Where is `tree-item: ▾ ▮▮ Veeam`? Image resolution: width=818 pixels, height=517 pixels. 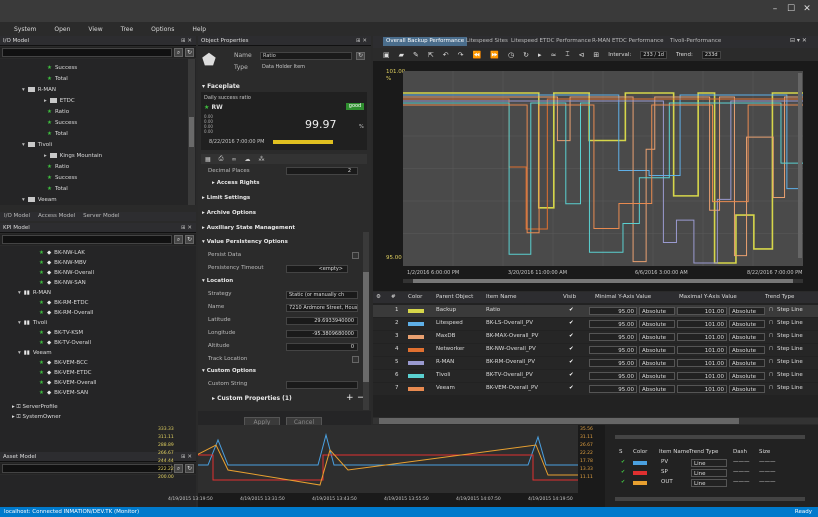
tree-item: ▾ ▮▮ Veeam is located at coordinates (35, 353).